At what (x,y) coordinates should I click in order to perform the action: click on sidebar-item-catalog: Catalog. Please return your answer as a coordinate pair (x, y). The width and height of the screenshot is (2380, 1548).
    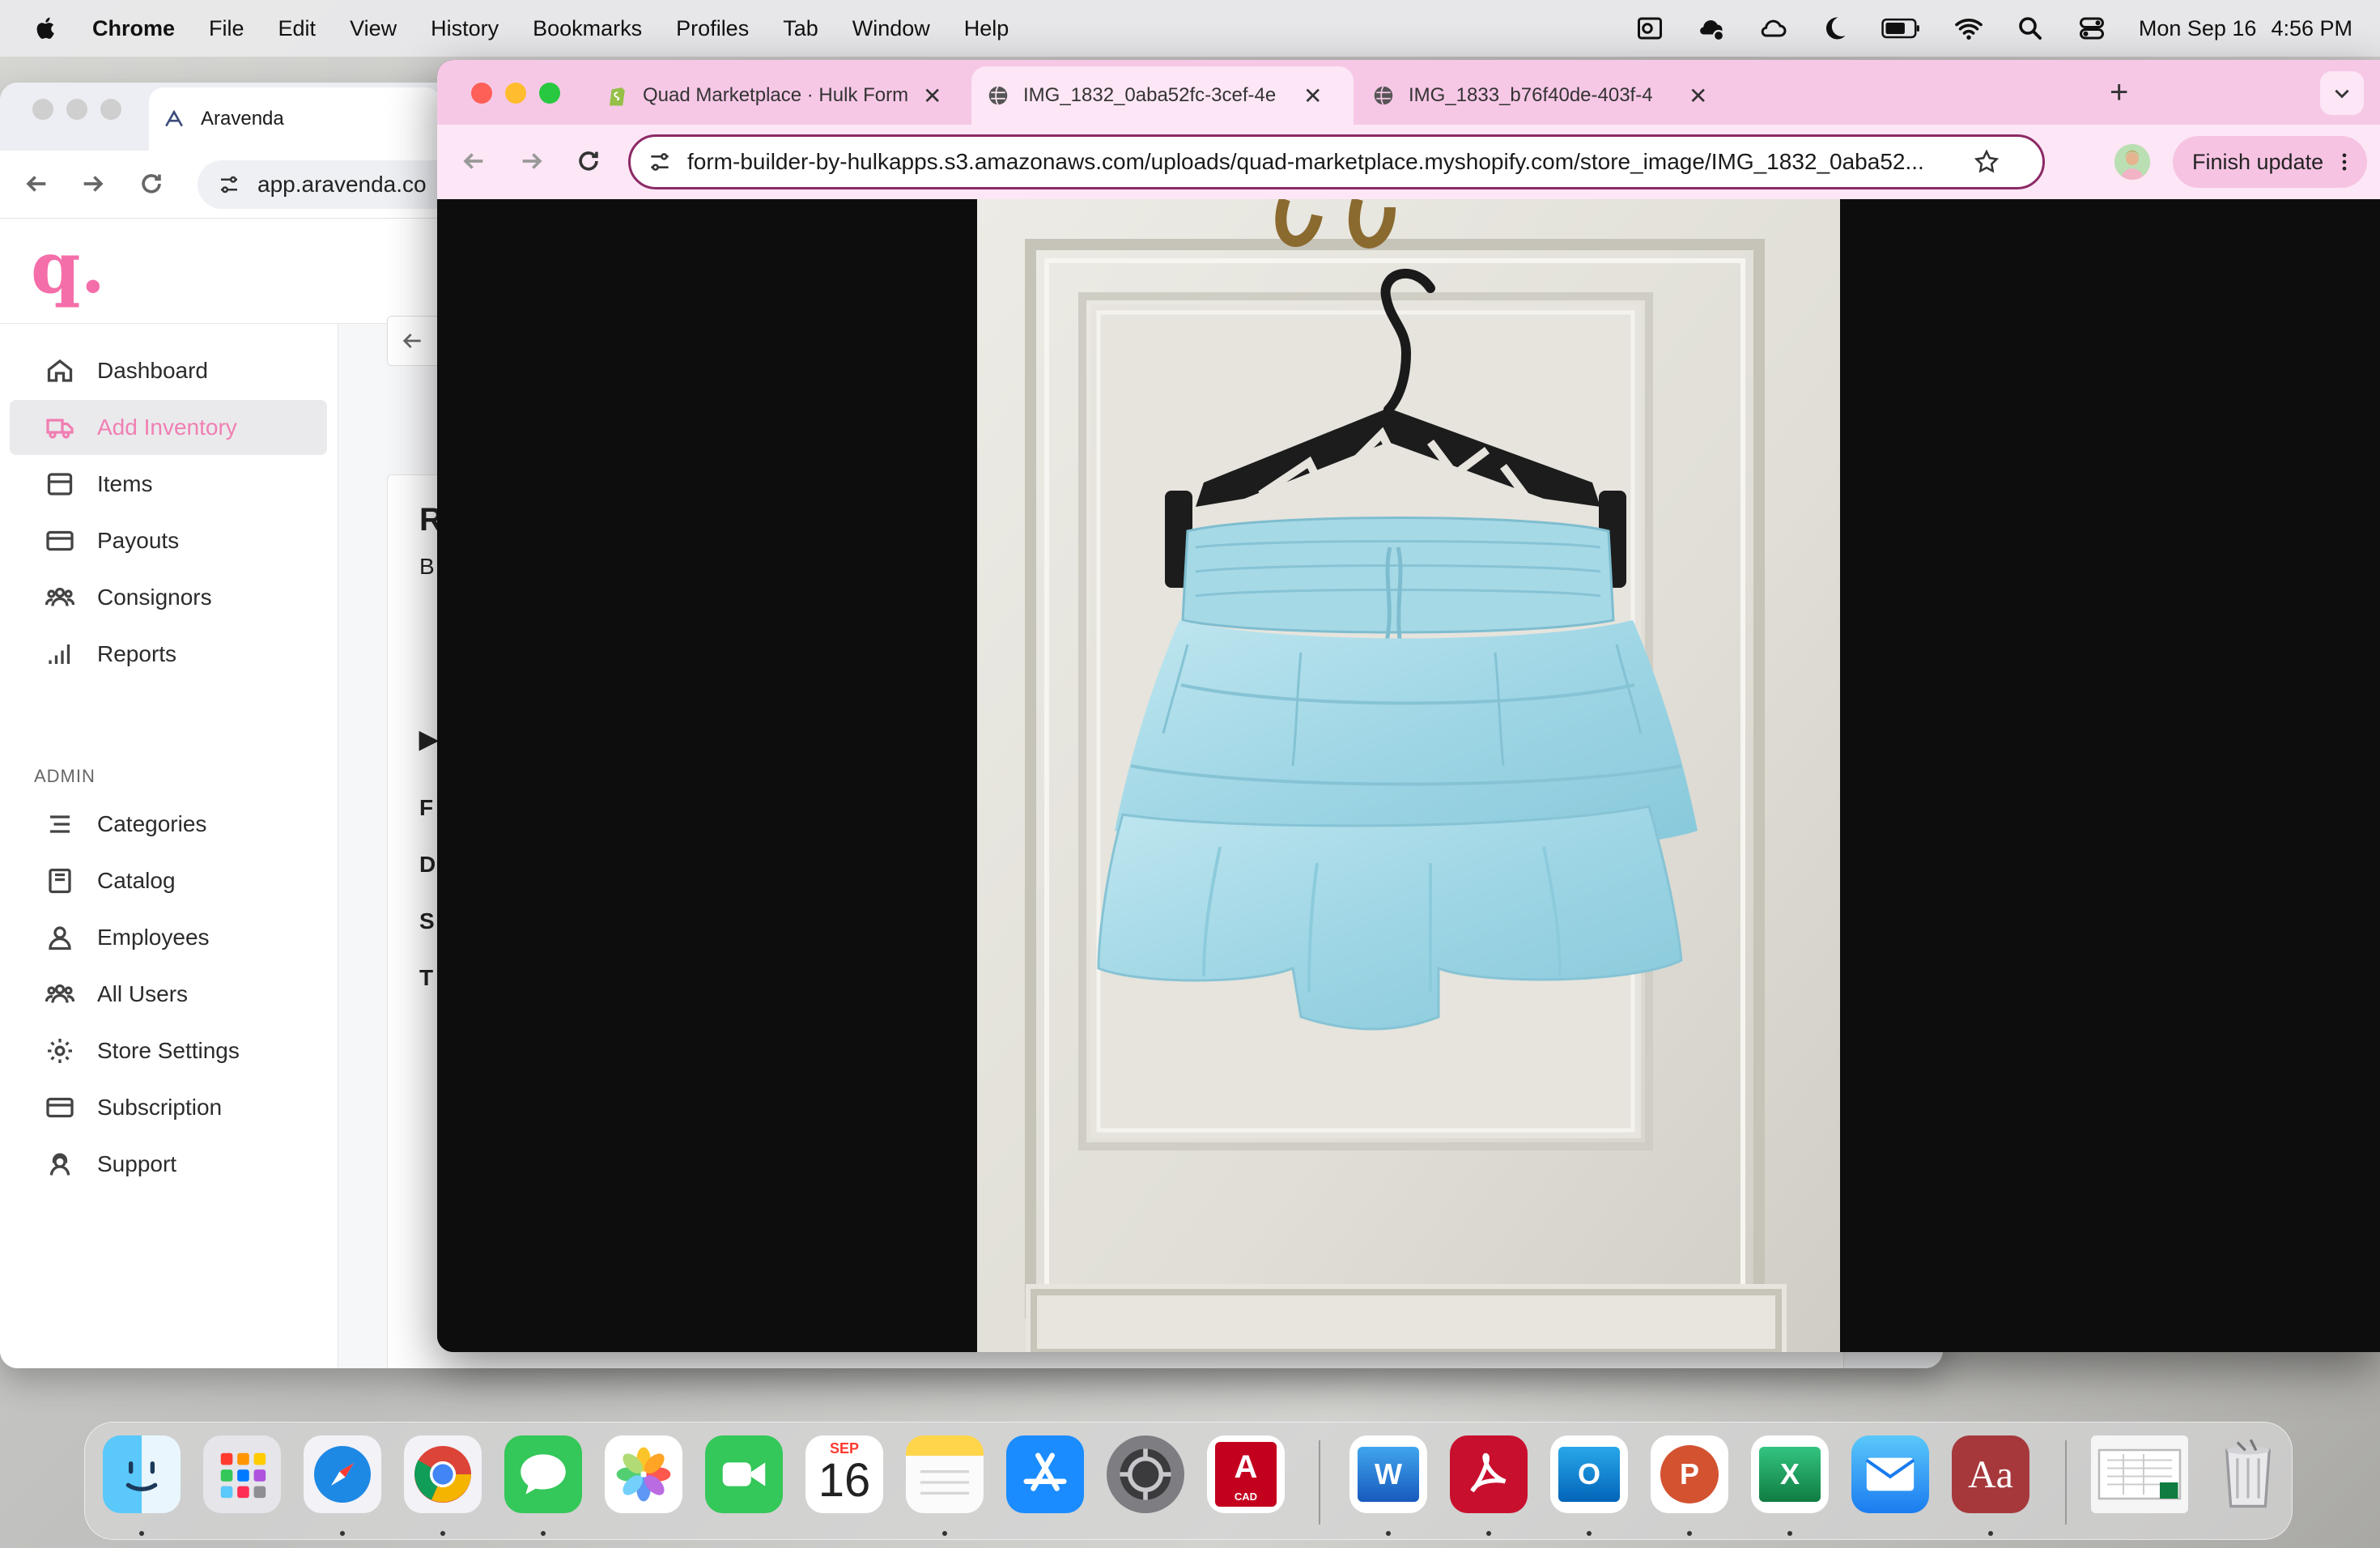
    Looking at the image, I should click on (168, 881).